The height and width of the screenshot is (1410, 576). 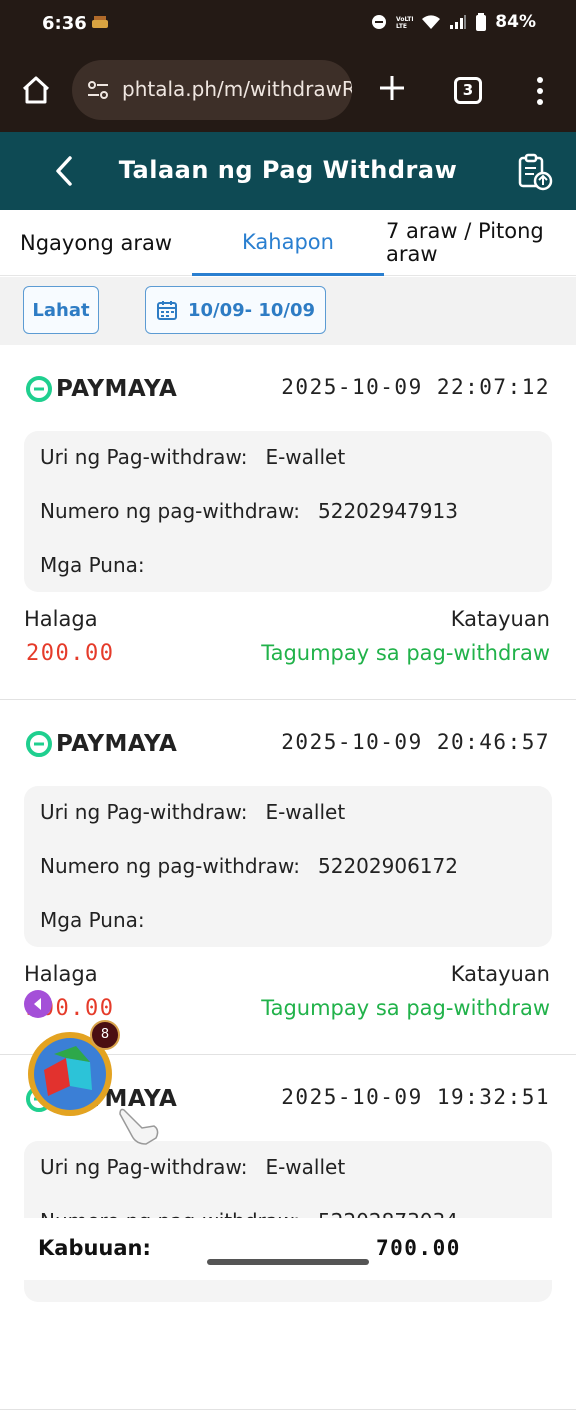 I want to click on filter-bar: Lahat 10/09- 10/09, so click(x=288, y=311).